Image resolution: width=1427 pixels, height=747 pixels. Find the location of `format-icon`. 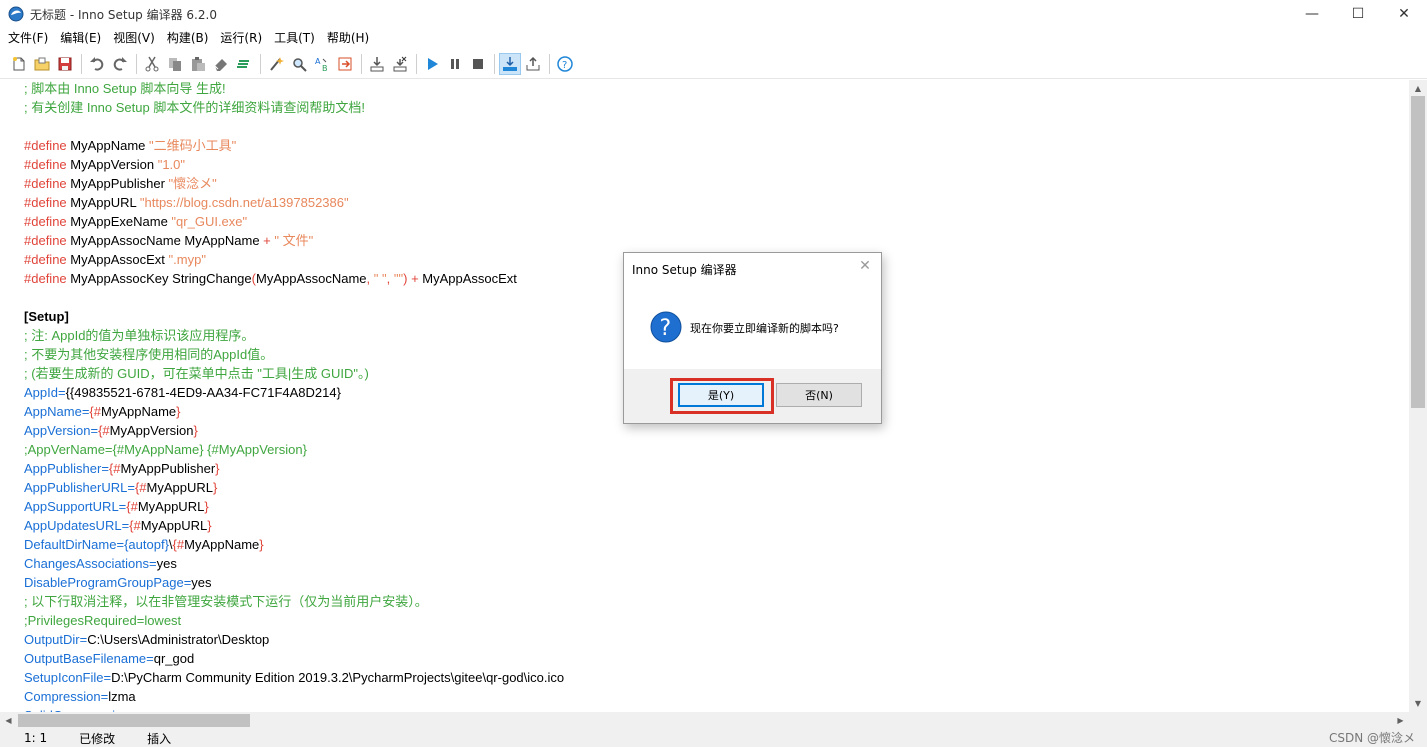

format-icon is located at coordinates (244, 64).